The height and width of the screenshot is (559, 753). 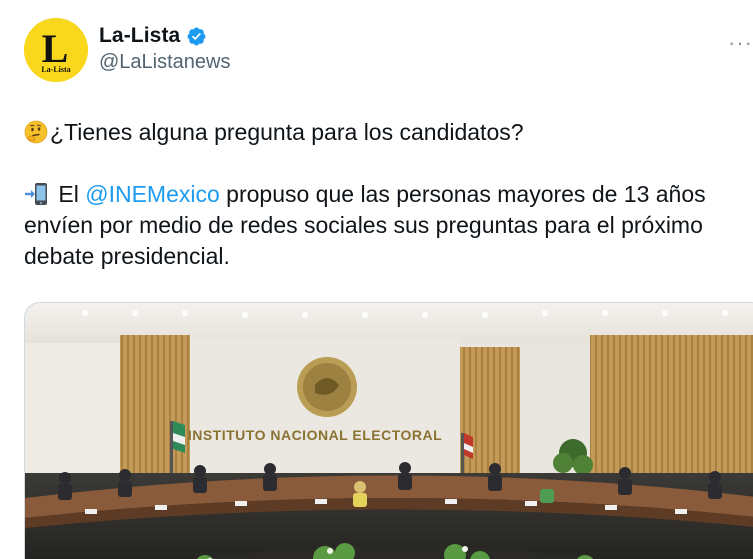 I want to click on tweet-intro: El, so click(x=69, y=194).